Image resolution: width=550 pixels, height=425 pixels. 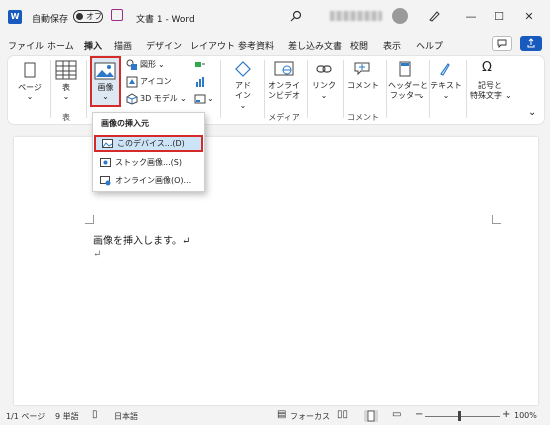 What do you see at coordinates (15, 17) in the screenshot?
I see `word-icon: W` at bounding box center [15, 17].